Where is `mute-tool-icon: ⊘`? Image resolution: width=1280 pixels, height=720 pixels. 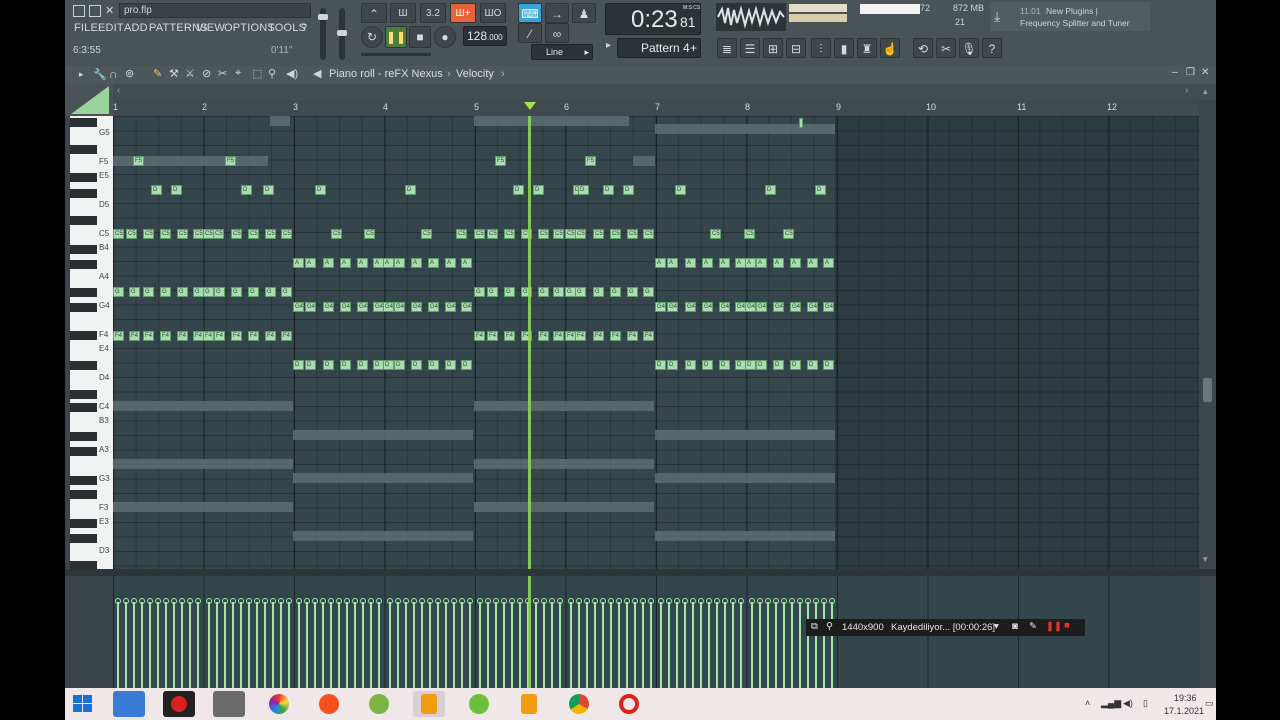
mute-tool-icon: ⊘ is located at coordinates (206, 73).